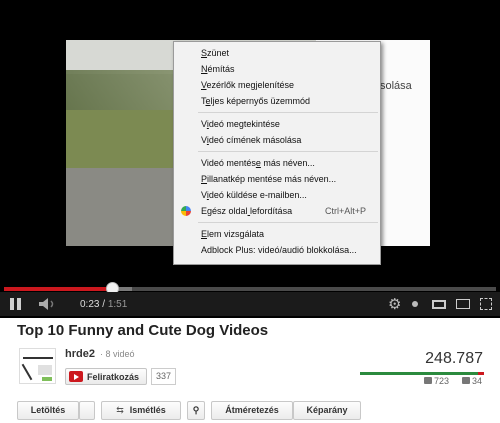 The image size is (500, 423). I want to click on subscriber-count: 337, so click(163, 376).